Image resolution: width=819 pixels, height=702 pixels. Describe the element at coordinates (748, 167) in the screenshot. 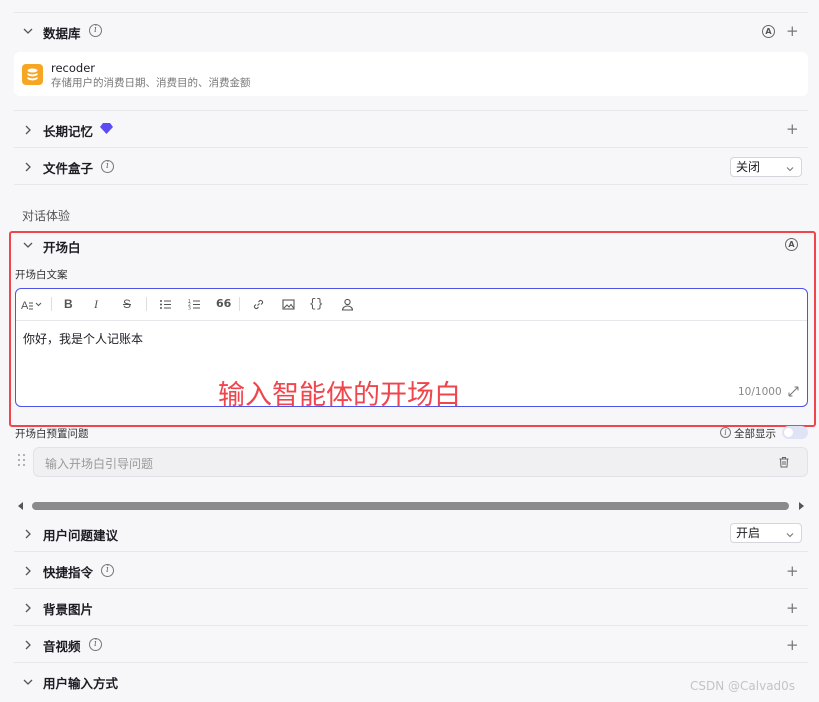

I see `select-value: 关闭` at that location.